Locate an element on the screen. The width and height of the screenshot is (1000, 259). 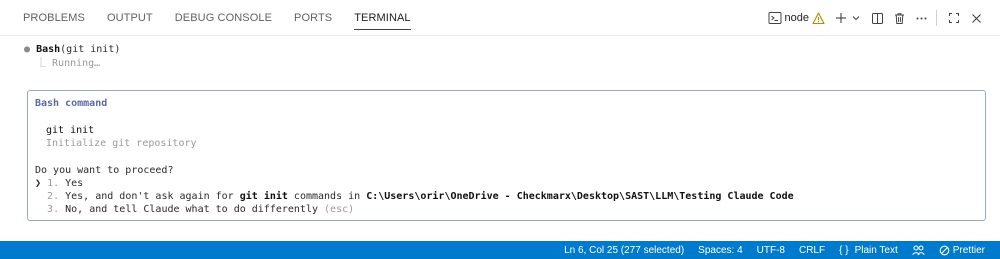
end-of-line: CRLF is located at coordinates (812, 250).